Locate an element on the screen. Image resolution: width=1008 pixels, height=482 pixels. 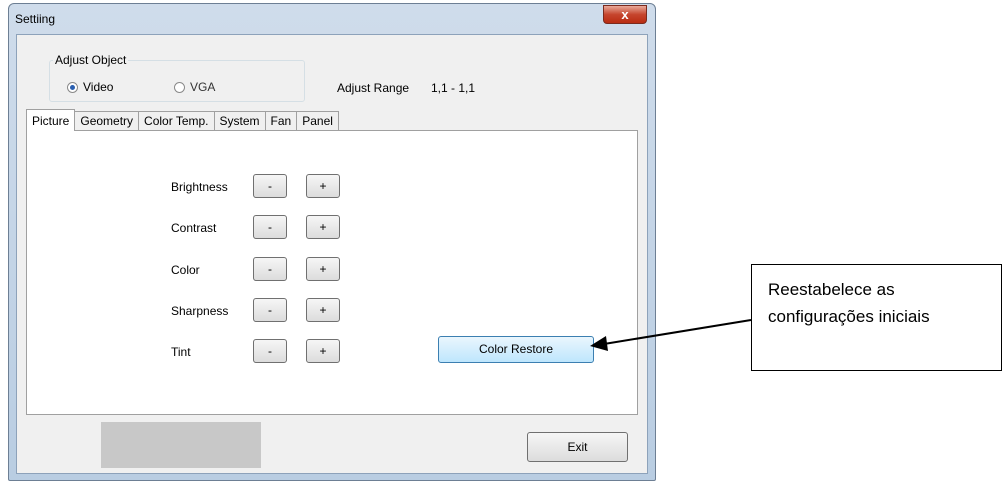
callout-box: Reestabelece as configurações iniciais is located at coordinates (876, 317).